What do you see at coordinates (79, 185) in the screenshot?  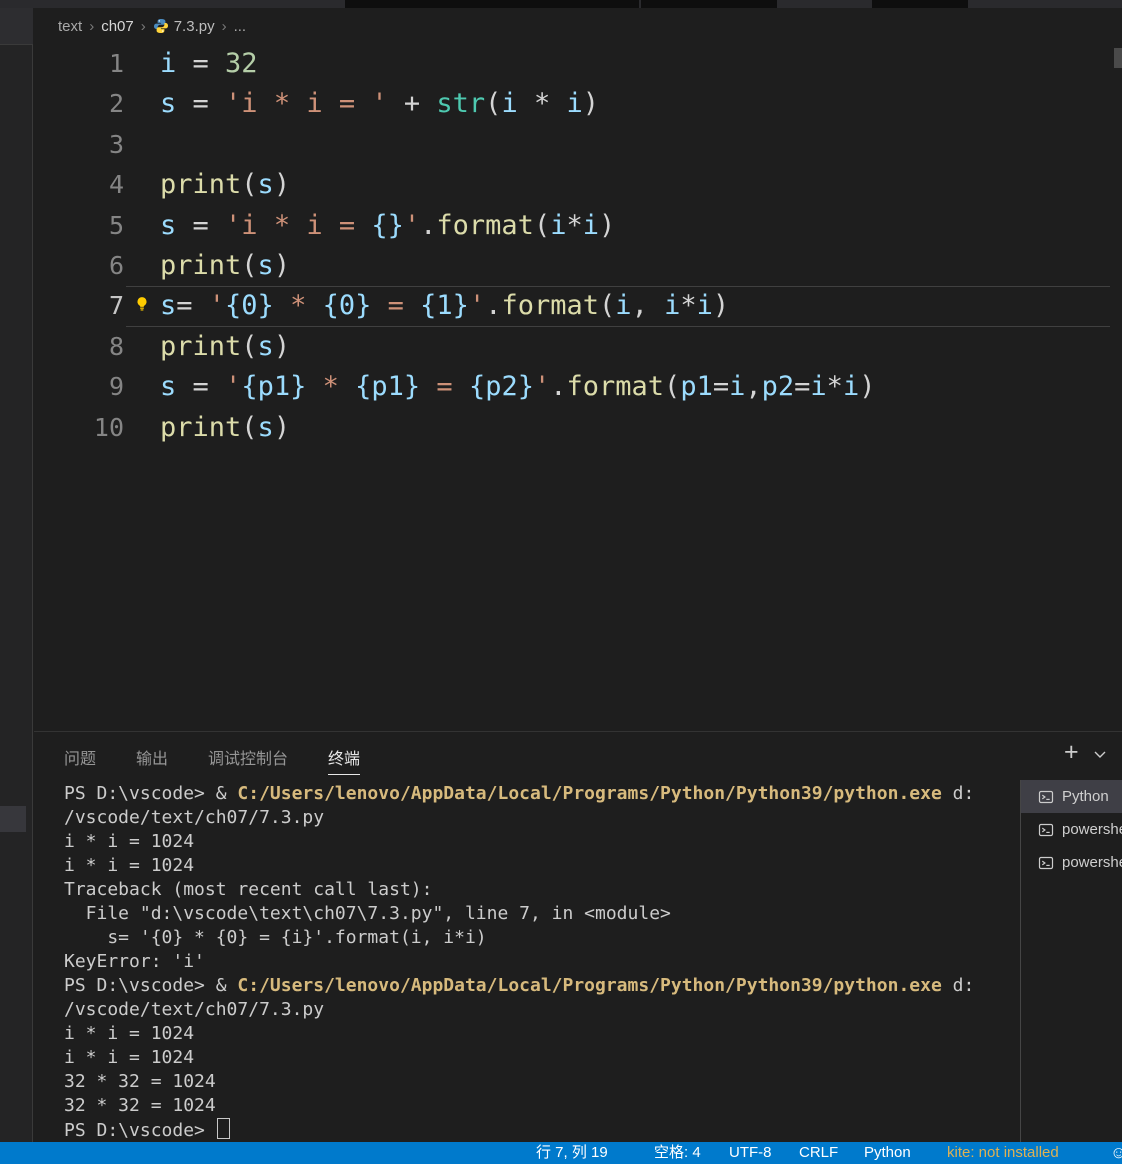 I see `line-number: 4` at bounding box center [79, 185].